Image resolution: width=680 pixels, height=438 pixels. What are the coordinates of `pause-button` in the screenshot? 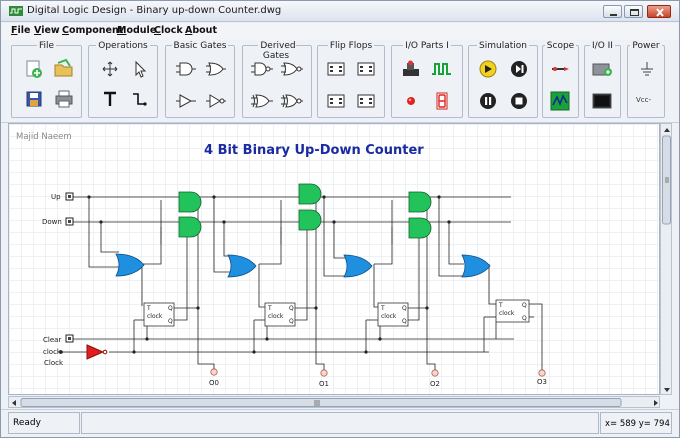 It's located at (488, 101).